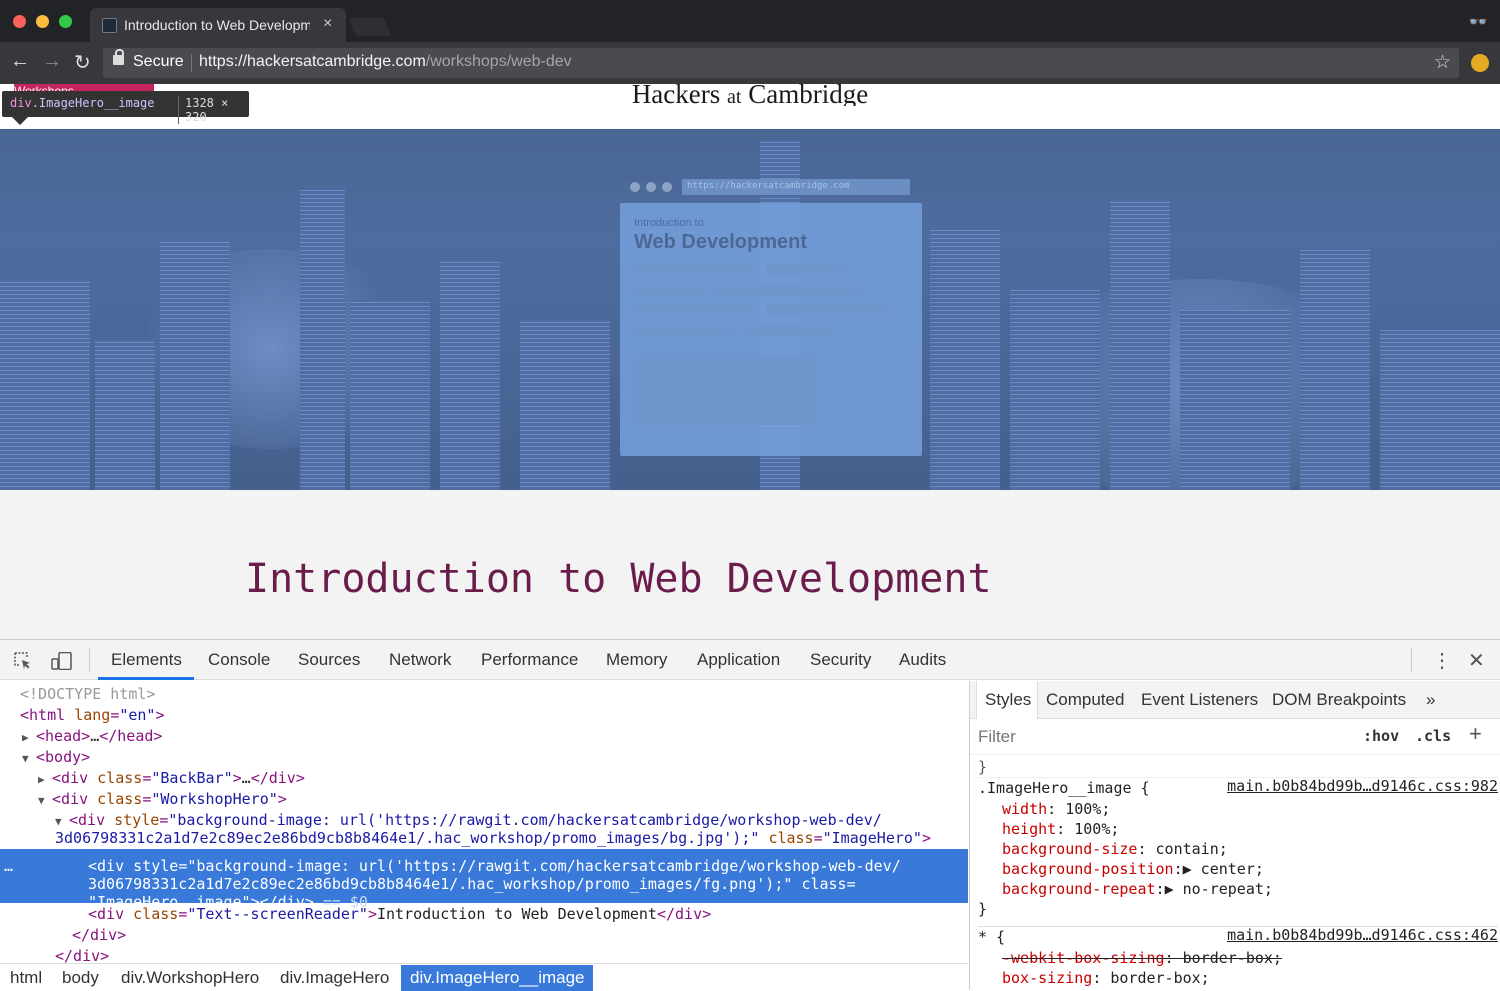  Describe the element at coordinates (42, 21) in the screenshot. I see `minimize-window-button` at that location.